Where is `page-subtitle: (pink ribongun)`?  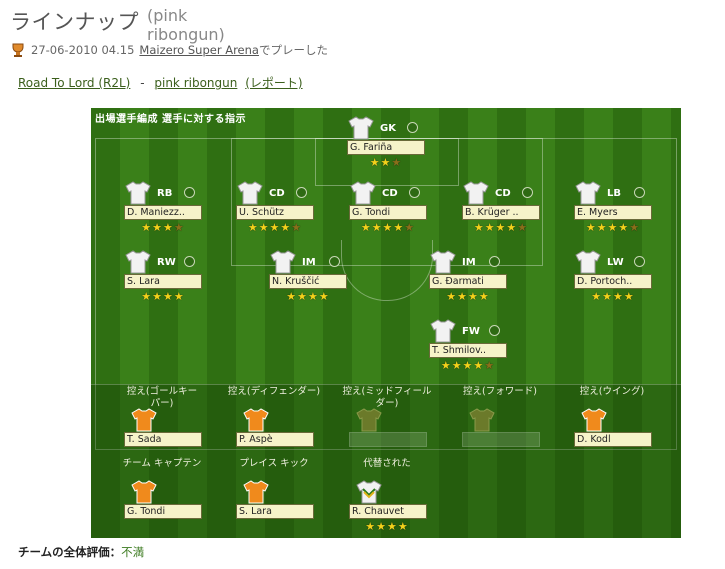
page-subtitle: (pink ribongun) is located at coordinates (186, 25).